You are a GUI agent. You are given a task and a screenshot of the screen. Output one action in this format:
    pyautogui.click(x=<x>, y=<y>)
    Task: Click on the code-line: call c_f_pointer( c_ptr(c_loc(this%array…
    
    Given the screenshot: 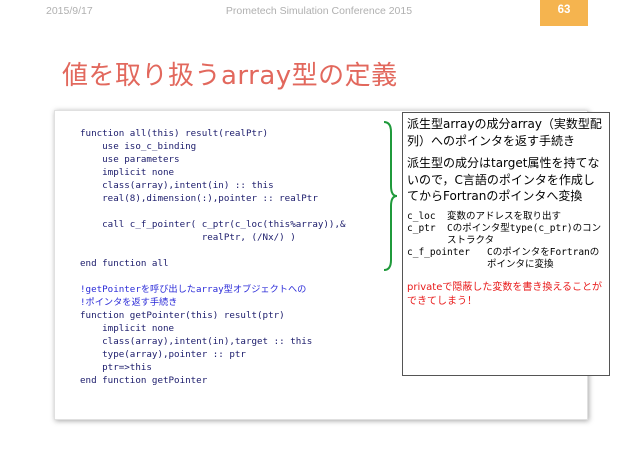 What is the action you would take?
    pyautogui.click(x=213, y=224)
    